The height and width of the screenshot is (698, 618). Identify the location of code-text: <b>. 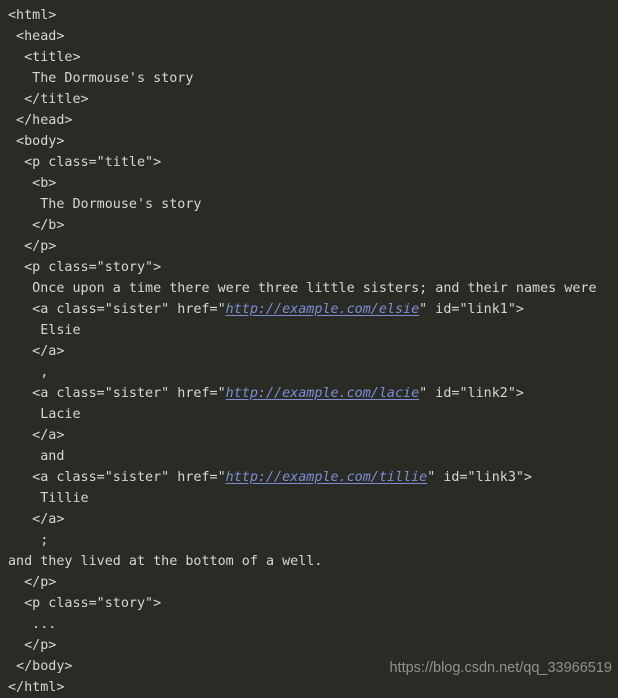
(32, 183).